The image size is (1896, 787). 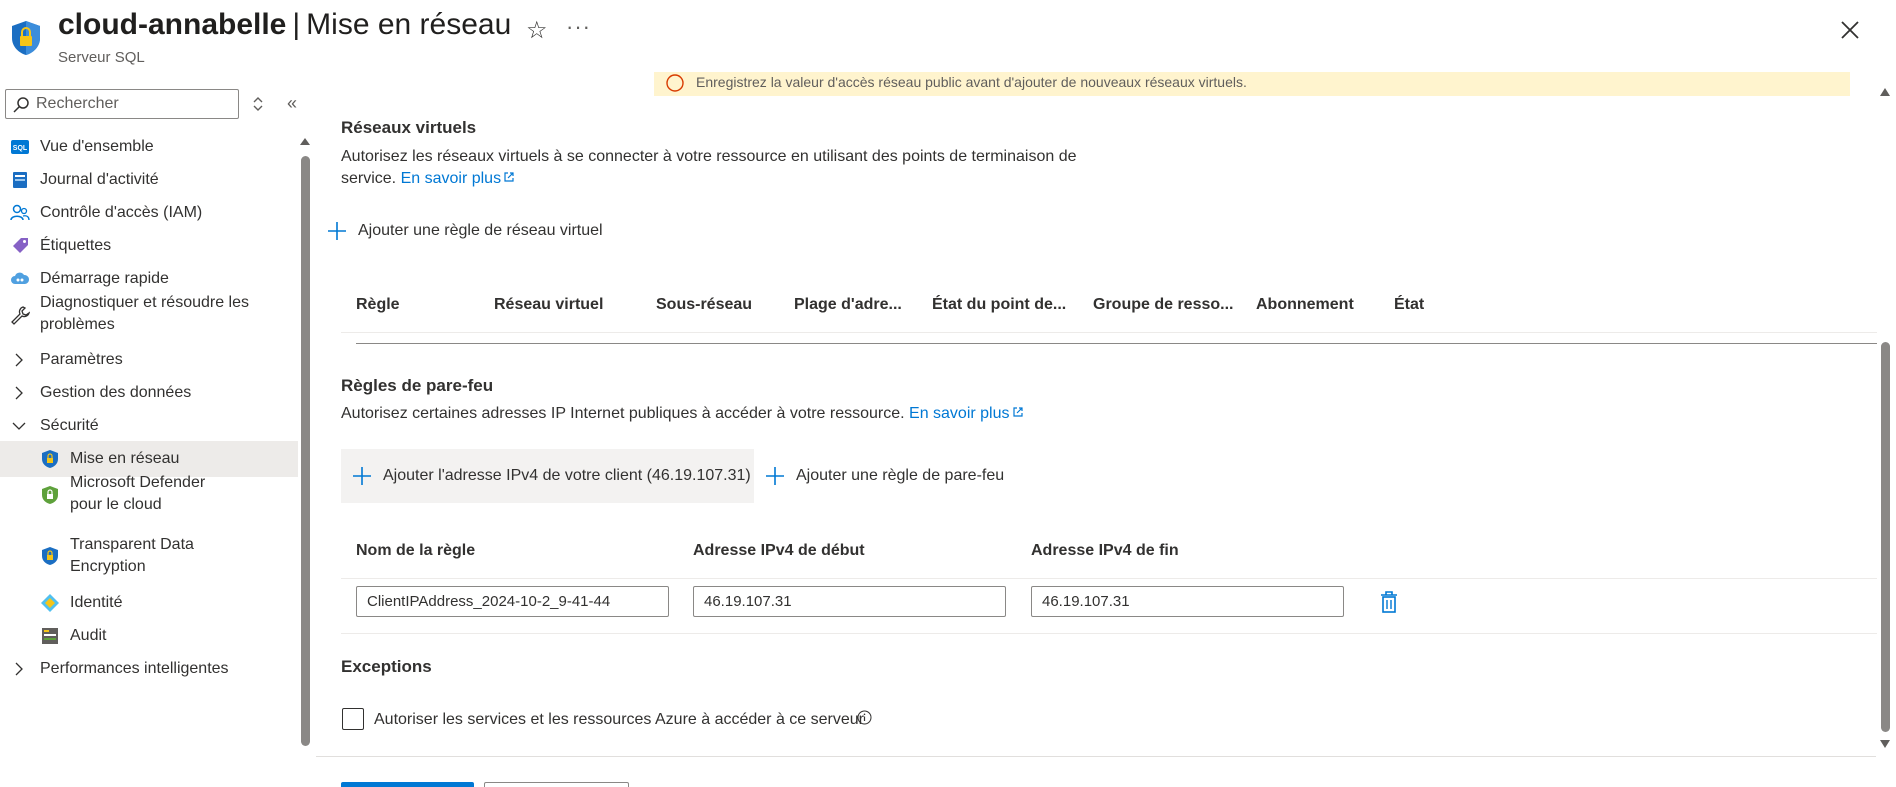 I want to click on vnet-section-title: Réseaux virtuels, so click(x=409, y=127).